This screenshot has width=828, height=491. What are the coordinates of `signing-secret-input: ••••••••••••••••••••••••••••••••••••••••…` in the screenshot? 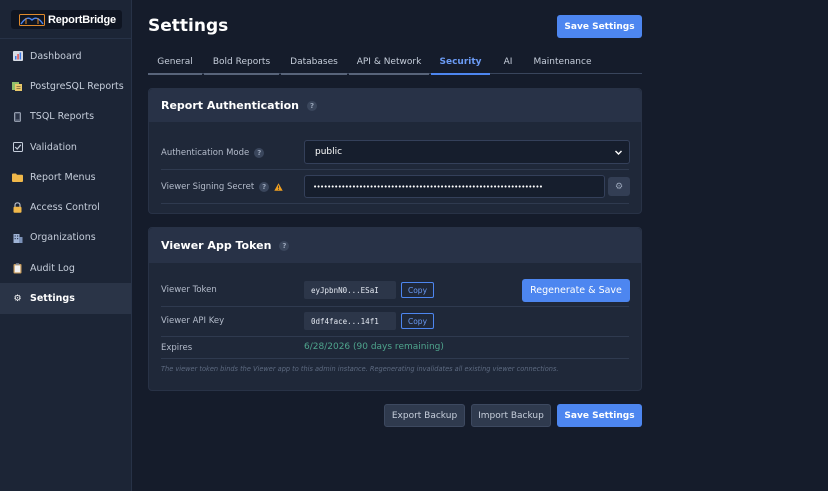 It's located at (454, 186).